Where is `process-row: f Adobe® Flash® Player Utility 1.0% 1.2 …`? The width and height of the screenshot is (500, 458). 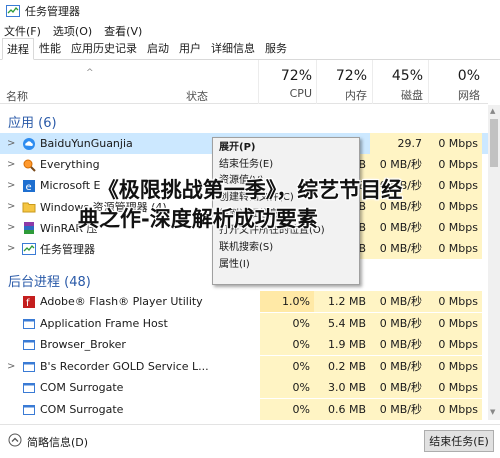
process-row: f Adobe® Flash® Player Utility 1.0% 1.2 … is located at coordinates (244, 301).